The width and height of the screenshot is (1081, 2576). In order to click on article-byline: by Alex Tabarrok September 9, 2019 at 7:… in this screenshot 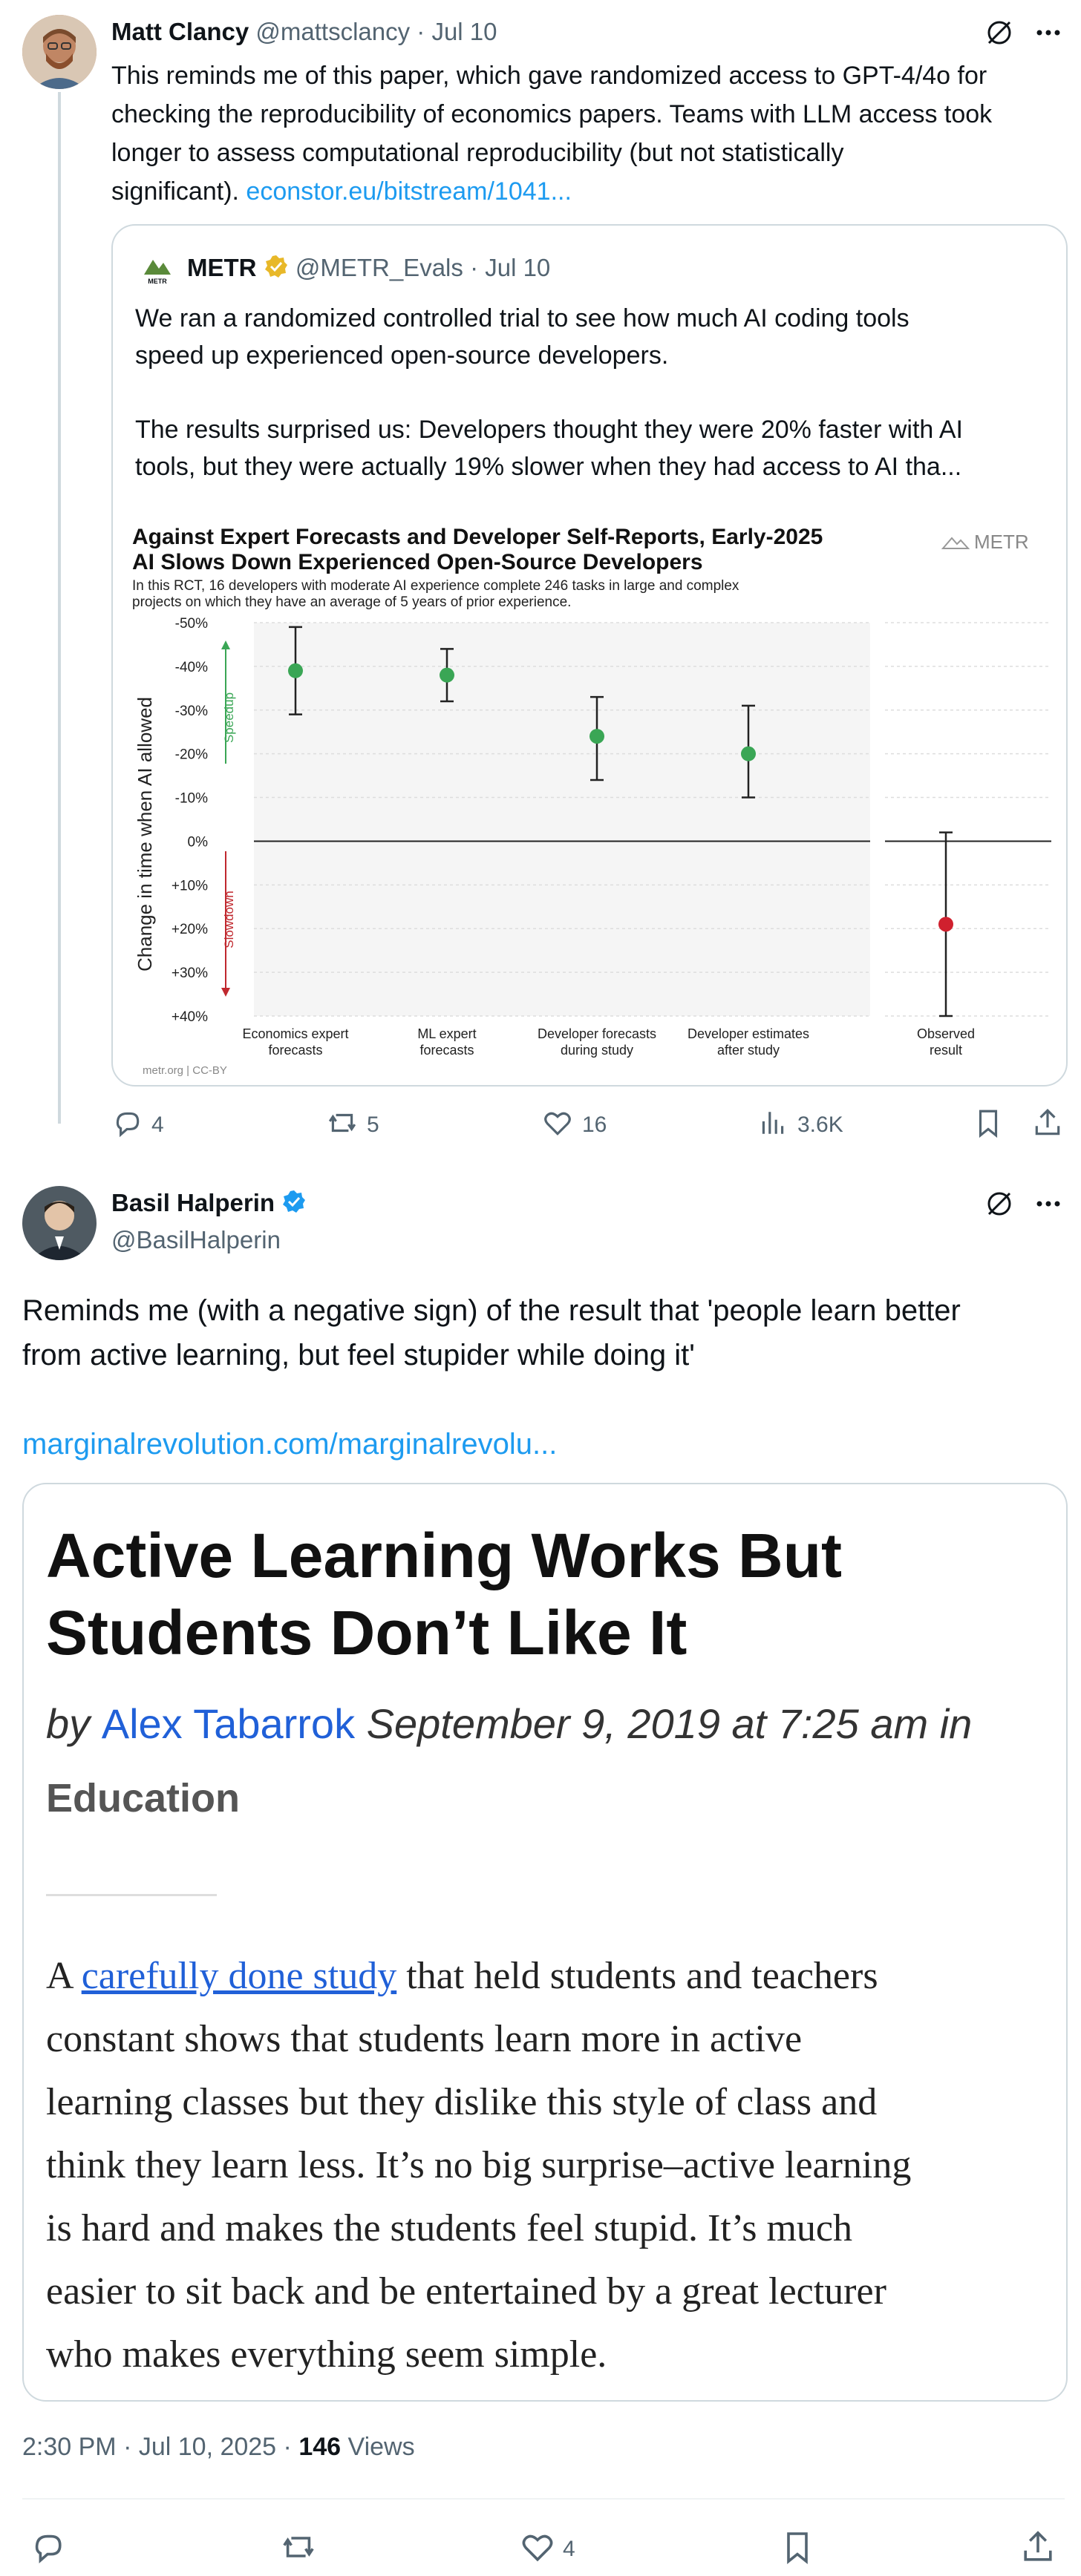, I will do `click(510, 1724)`.